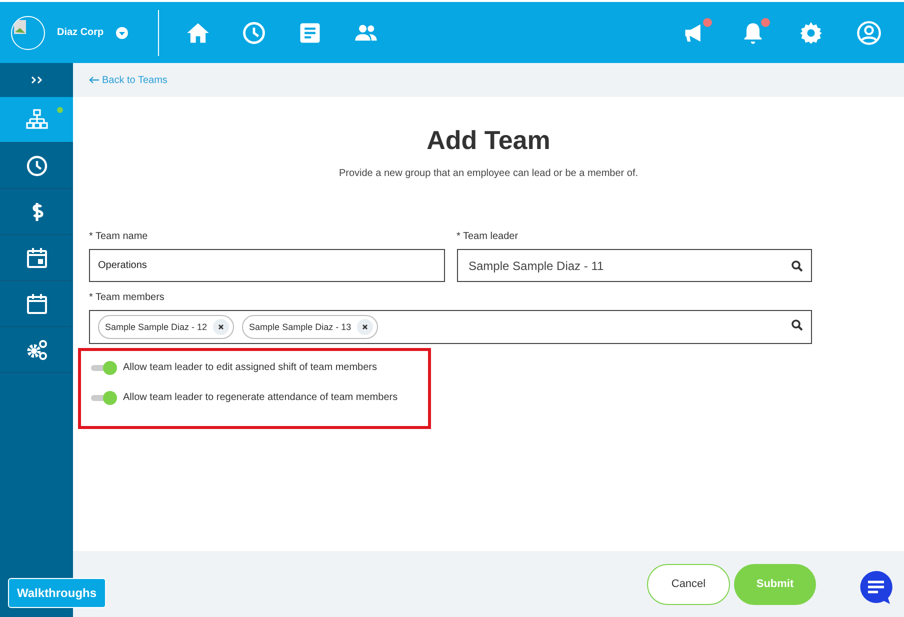 Image resolution: width=904 pixels, height=617 pixels. Describe the element at coordinates (60, 110) in the screenshot. I see `status-dot` at that location.